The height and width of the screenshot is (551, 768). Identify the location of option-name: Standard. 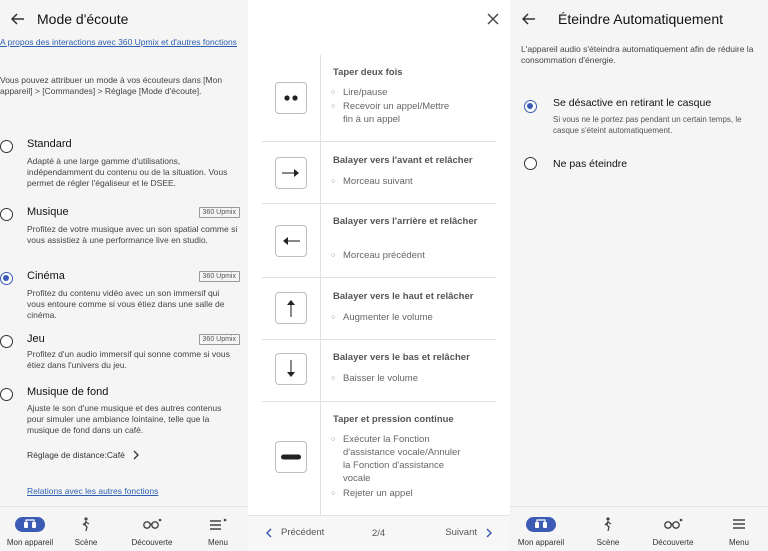
(49, 144).